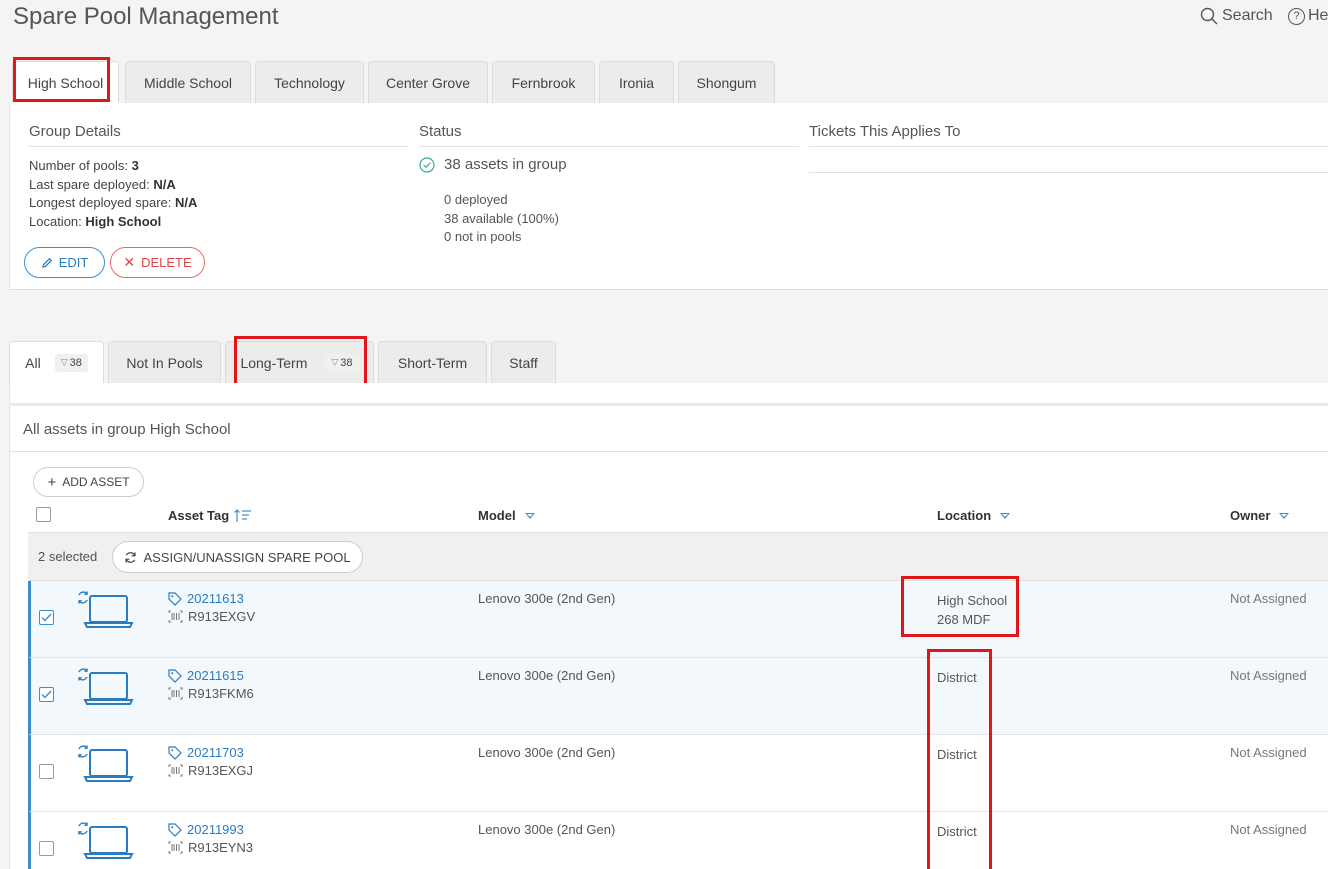 This screenshot has width=1328, height=869. What do you see at coordinates (247, 557) in the screenshot?
I see `assign-label: ASSIGN/UNASSIGN SPARE POOL` at bounding box center [247, 557].